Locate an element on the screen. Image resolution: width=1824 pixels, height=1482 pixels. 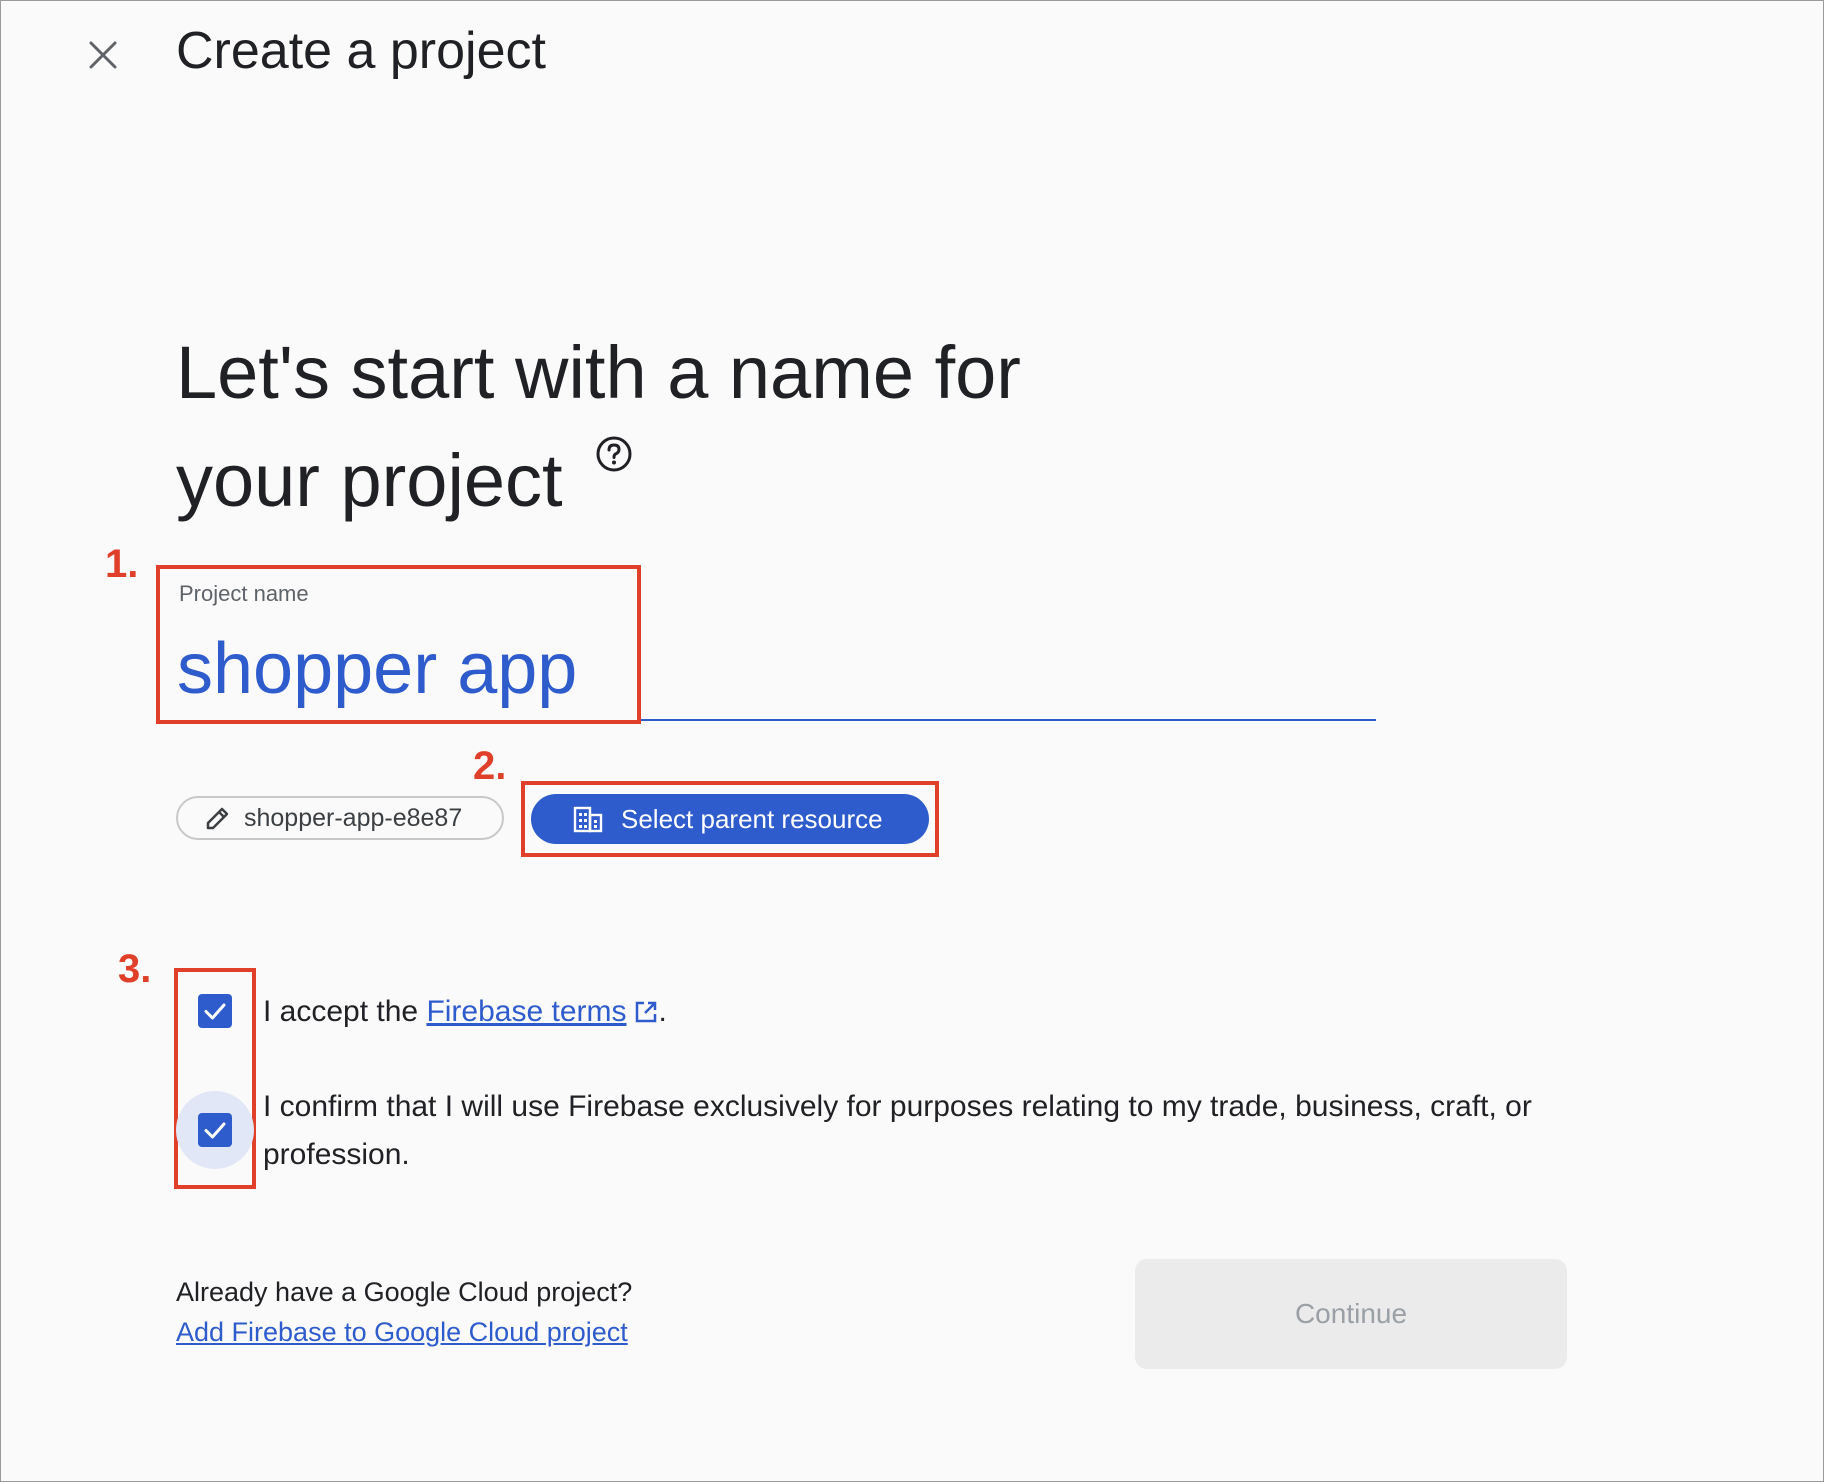
terms-text-before: I accept the is located at coordinates (345, 1011).